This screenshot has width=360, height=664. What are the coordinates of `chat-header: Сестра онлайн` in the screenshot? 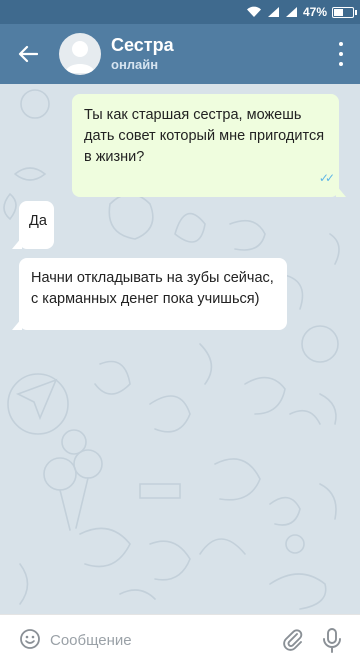 It's located at (180, 54).